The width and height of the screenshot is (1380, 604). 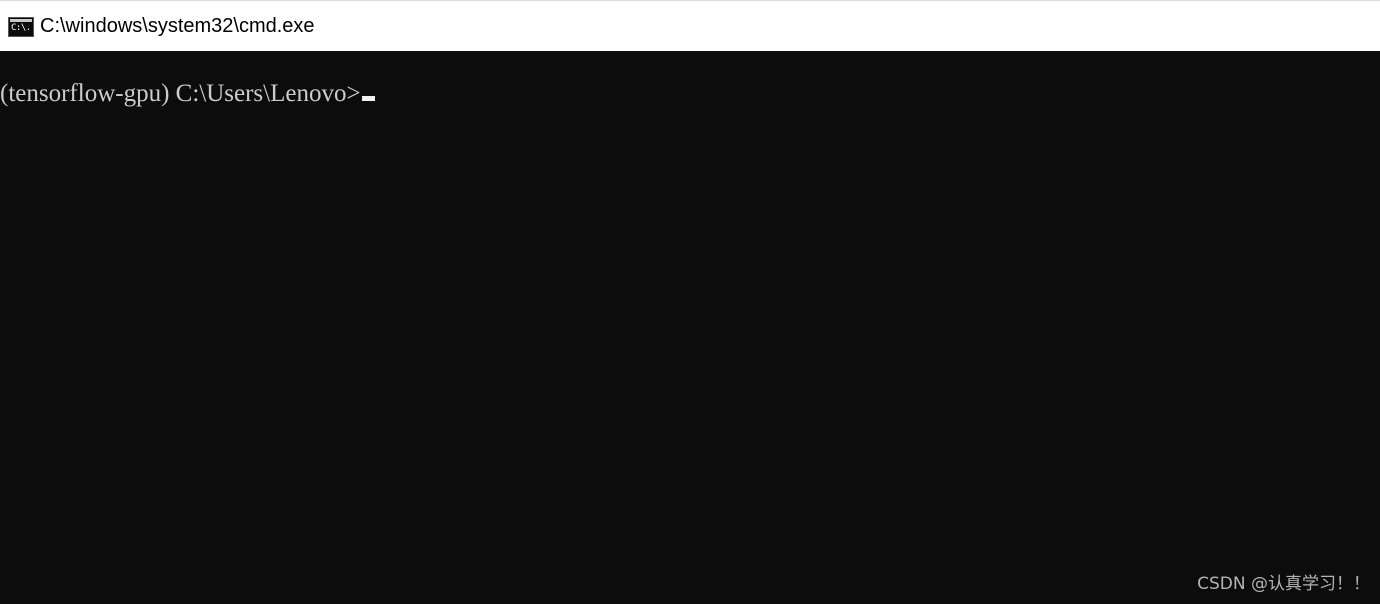 I want to click on window-title: C:\windows\system32\cmd.exe, so click(x=177, y=25).